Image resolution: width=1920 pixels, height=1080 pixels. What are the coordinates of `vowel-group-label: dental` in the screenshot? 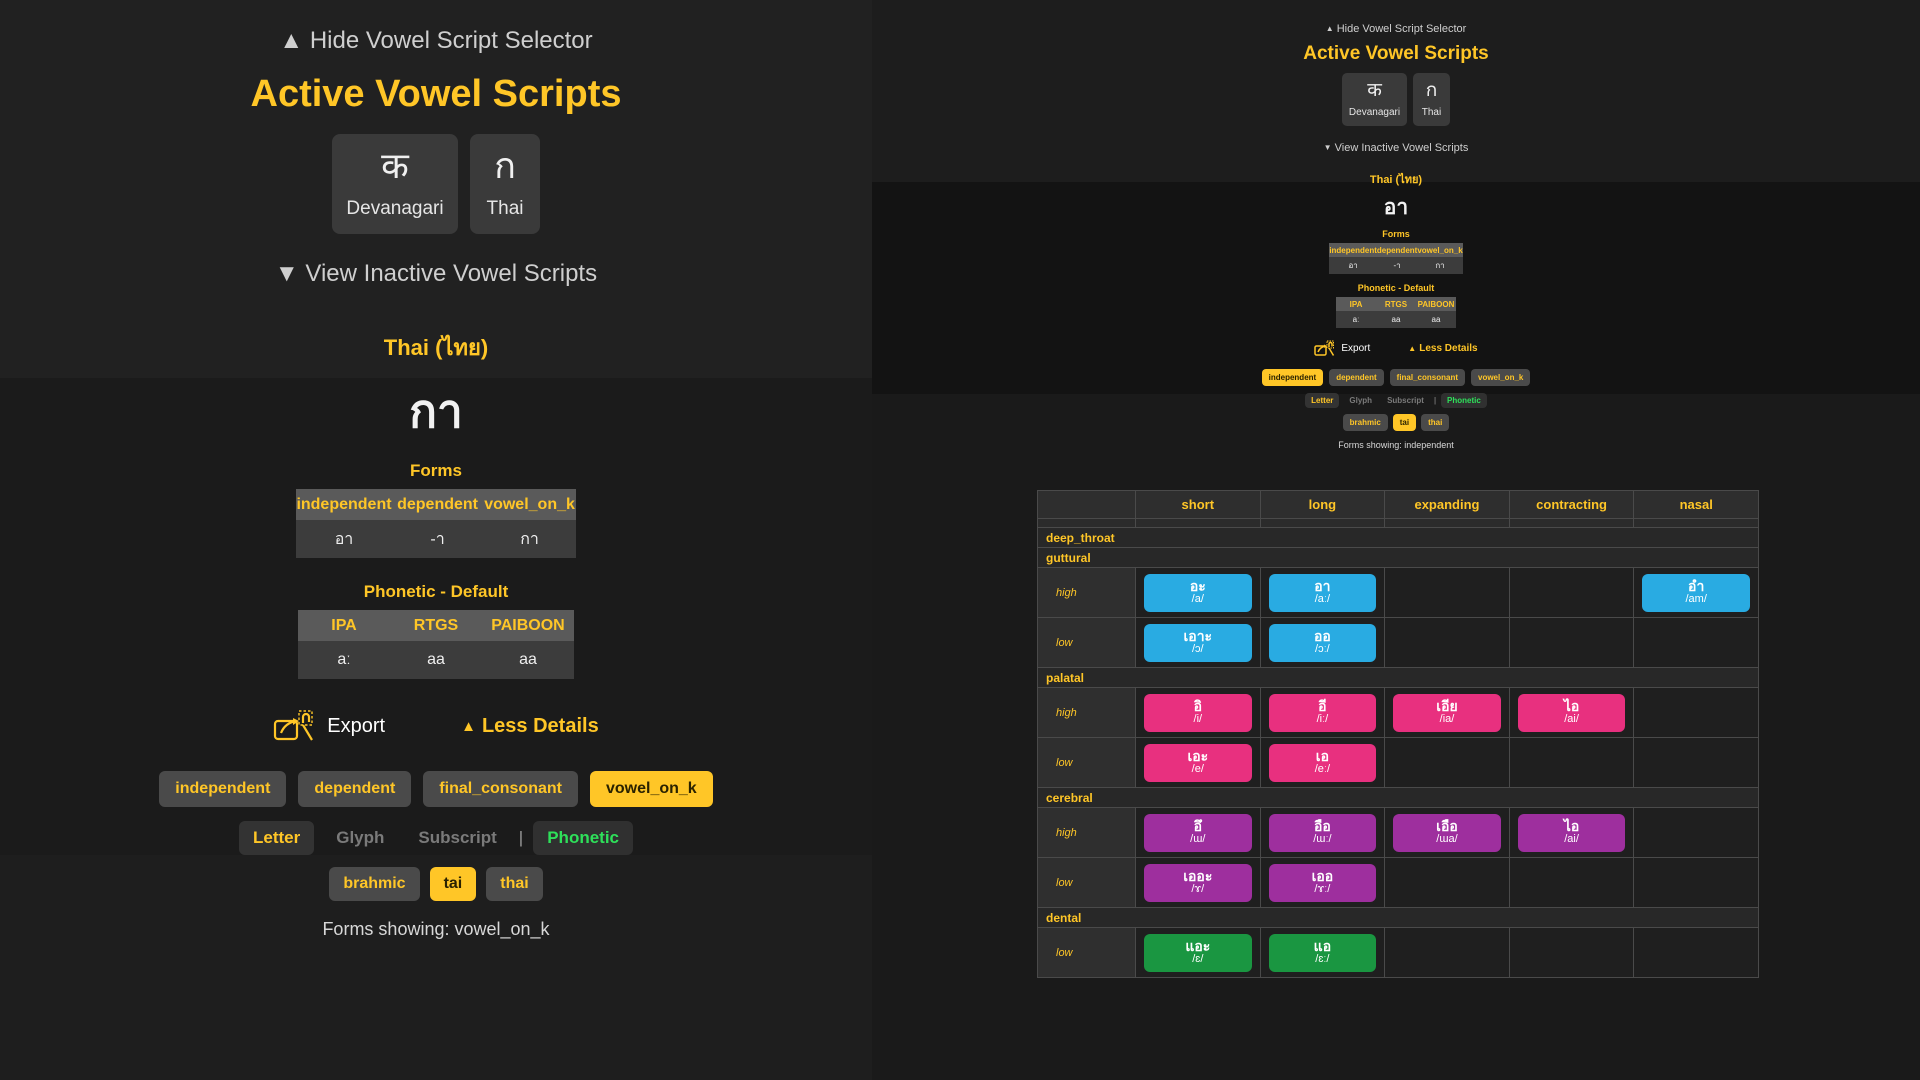 It's located at (1398, 917).